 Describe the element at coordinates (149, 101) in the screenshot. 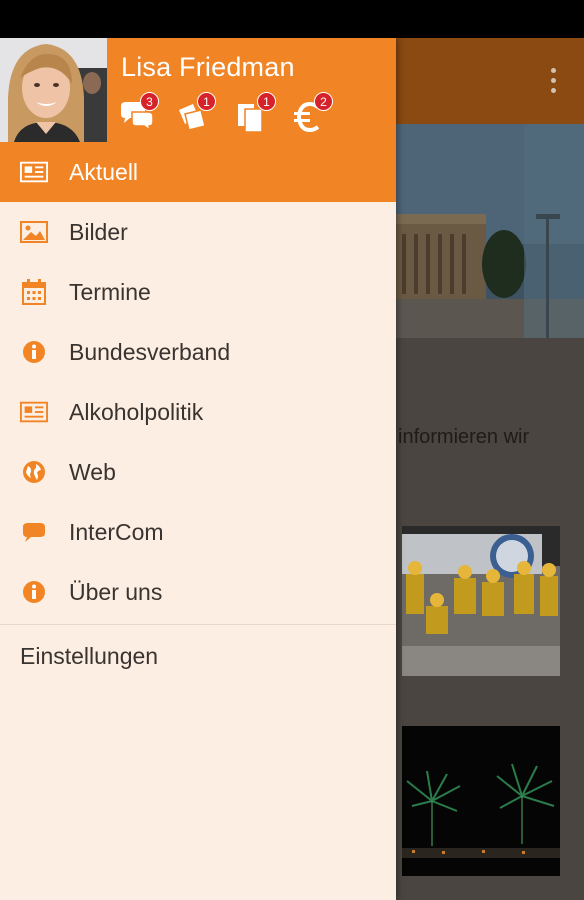

I see `messages-badge: 3` at that location.